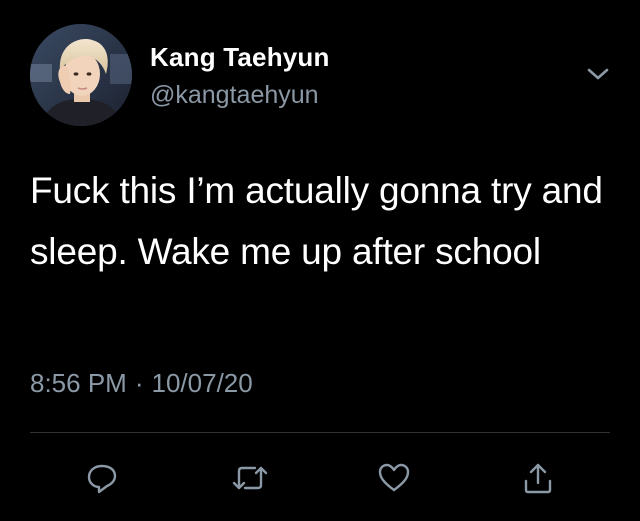 The width and height of the screenshot is (640, 521). Describe the element at coordinates (78, 383) in the screenshot. I see `tweet-time: 8:56 PM` at that location.